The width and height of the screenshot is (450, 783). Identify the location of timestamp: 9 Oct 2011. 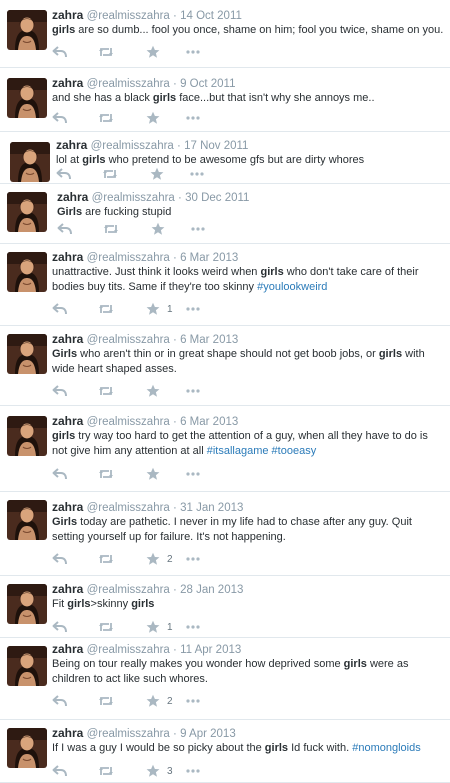
(207, 84).